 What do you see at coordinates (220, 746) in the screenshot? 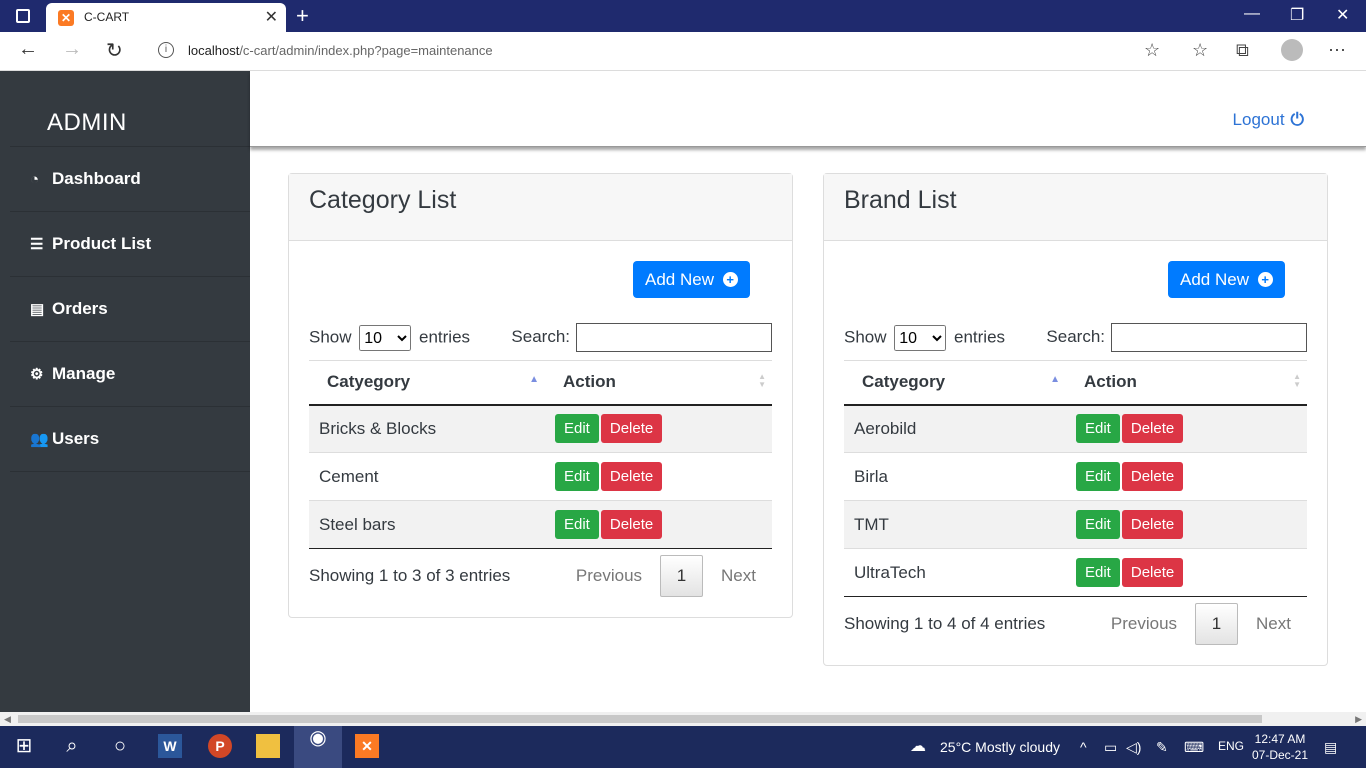
I see `powerpoint-icon: P` at bounding box center [220, 746].